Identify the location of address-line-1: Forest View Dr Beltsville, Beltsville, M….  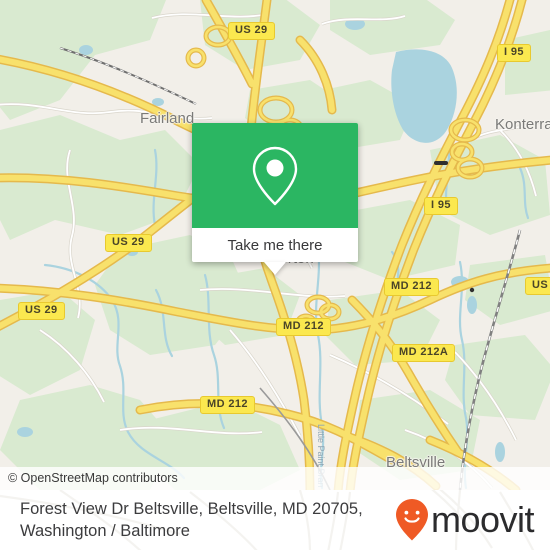
(191, 509).